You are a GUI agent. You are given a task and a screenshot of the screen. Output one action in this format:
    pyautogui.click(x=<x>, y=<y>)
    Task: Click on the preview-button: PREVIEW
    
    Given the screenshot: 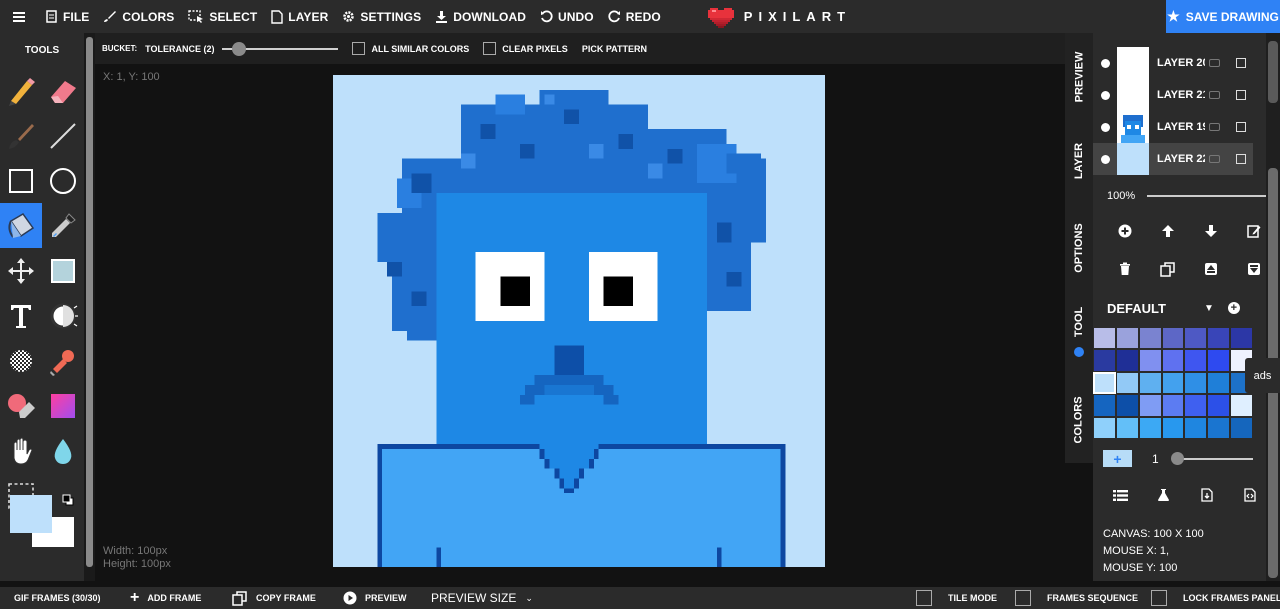 What is the action you would take?
    pyautogui.click(x=375, y=598)
    